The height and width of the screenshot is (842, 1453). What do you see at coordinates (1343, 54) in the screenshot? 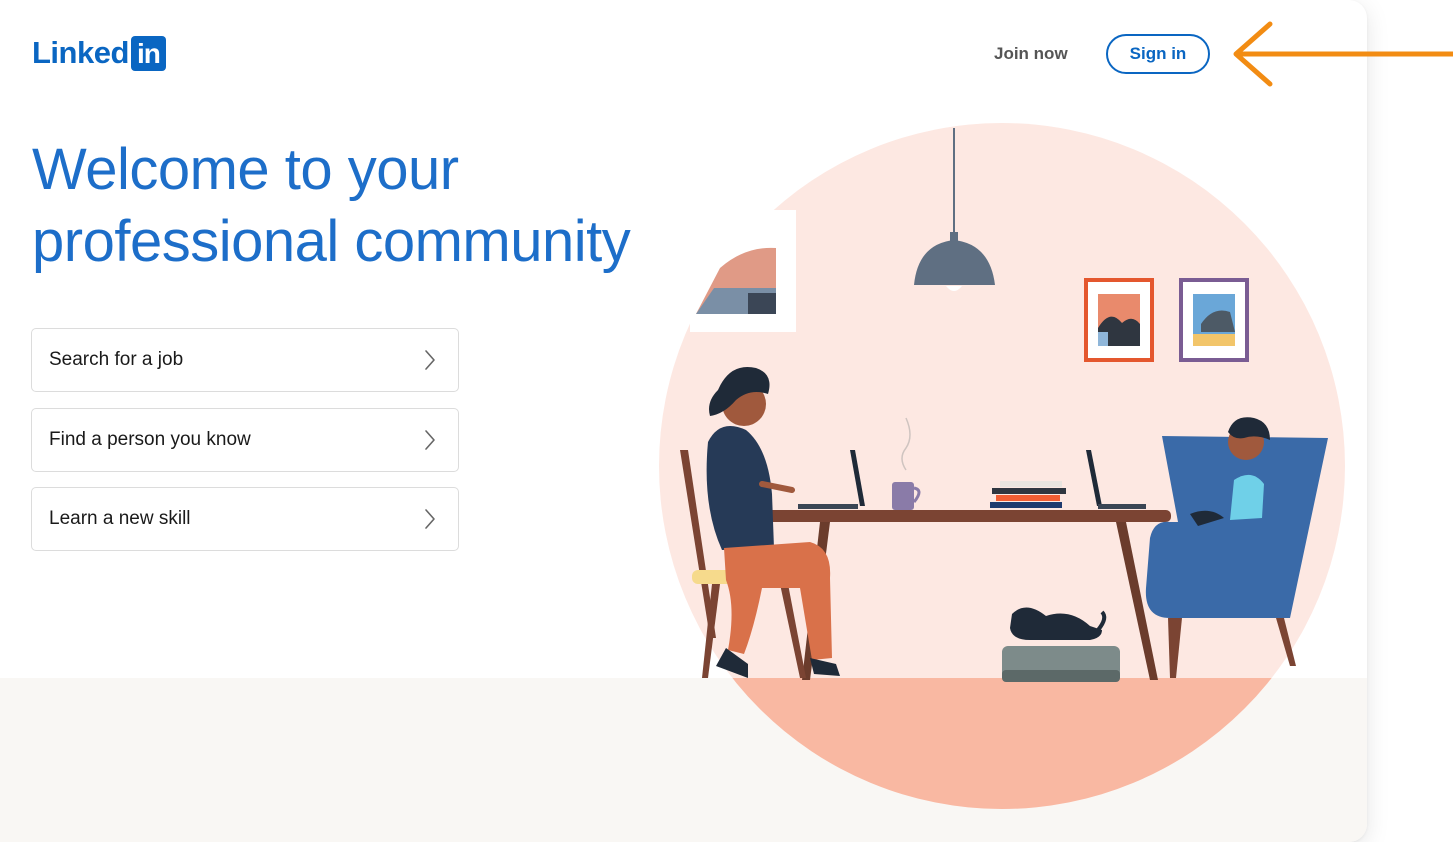
I see `arrow-left-icon` at bounding box center [1343, 54].